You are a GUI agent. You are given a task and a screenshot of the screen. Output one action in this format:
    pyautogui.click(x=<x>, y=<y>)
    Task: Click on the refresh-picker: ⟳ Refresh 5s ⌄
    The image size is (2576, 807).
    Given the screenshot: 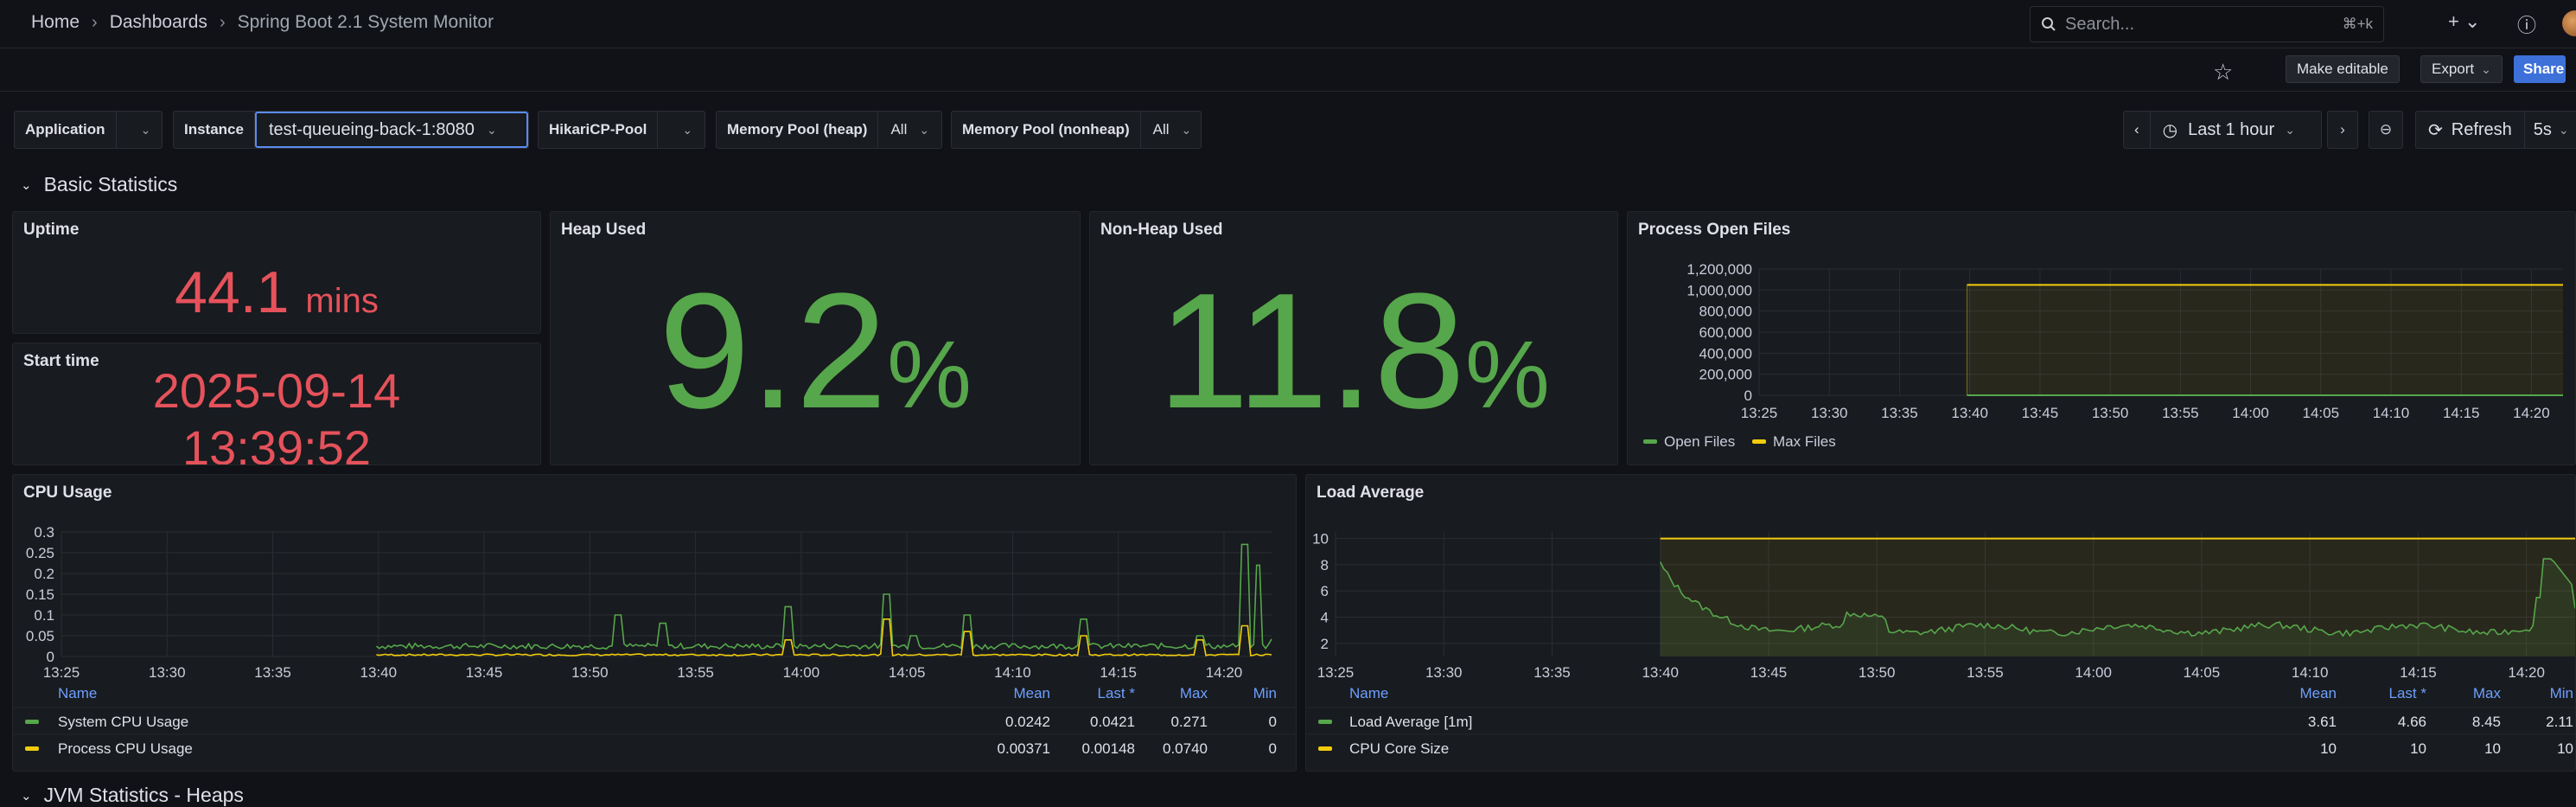 What is the action you would take?
    pyautogui.click(x=2495, y=130)
    